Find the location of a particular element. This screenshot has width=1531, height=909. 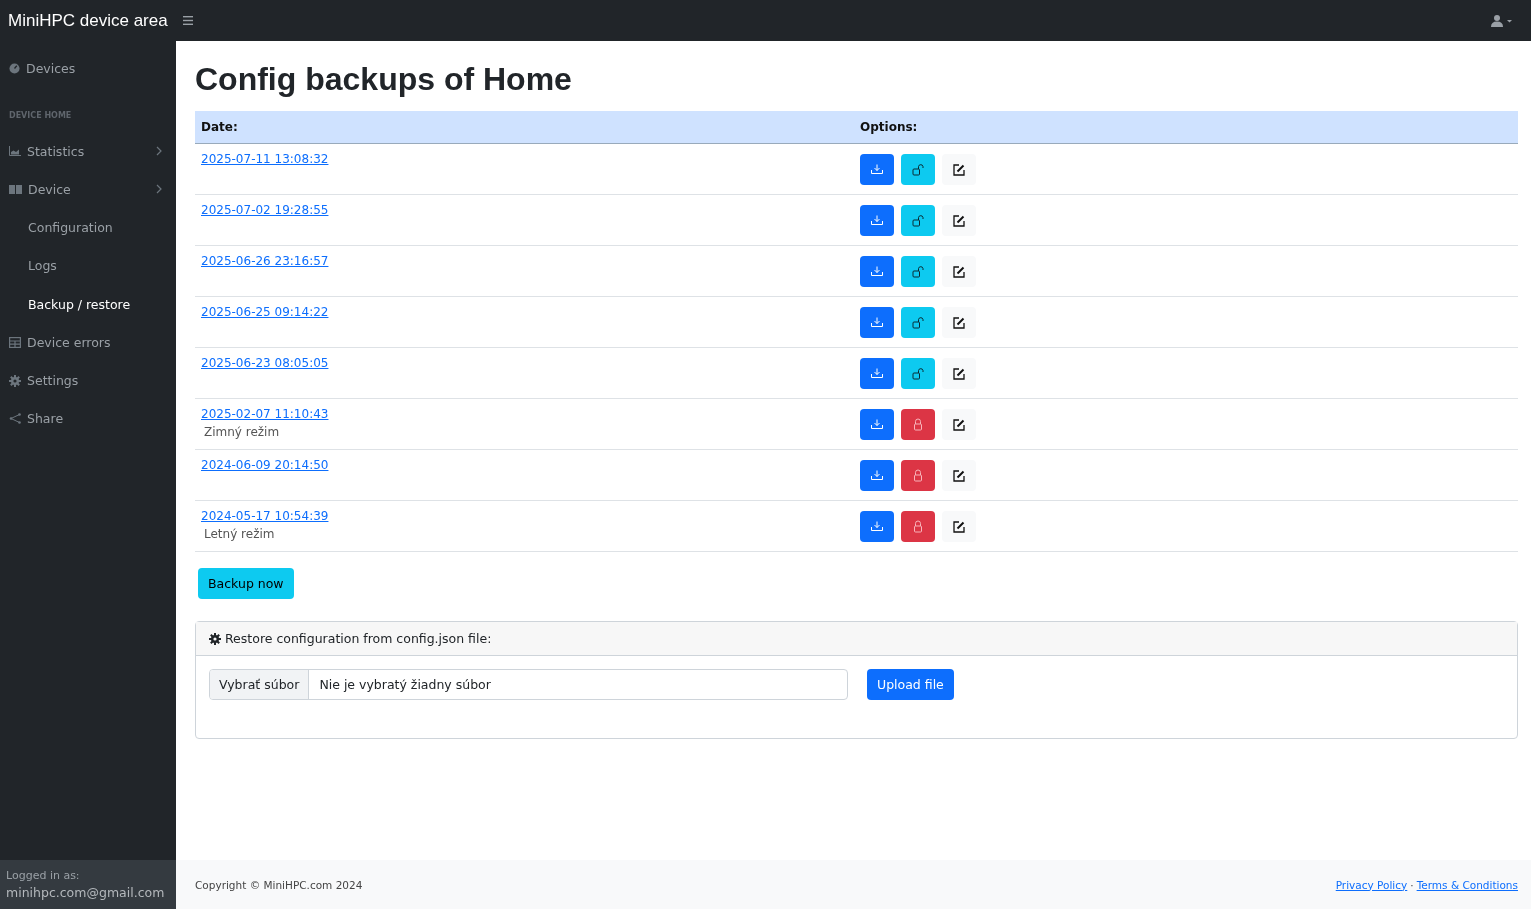

gauge-icon is located at coordinates (14, 68).